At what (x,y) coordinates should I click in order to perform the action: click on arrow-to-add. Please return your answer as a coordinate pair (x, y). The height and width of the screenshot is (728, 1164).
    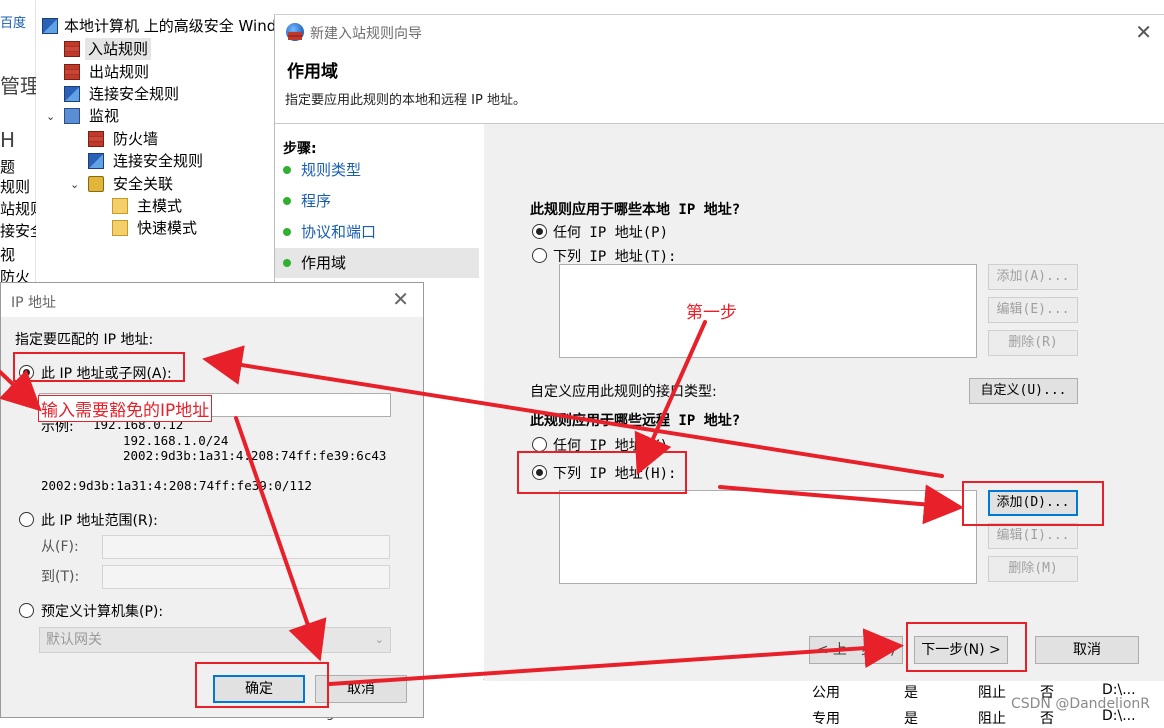
    Looking at the image, I should click on (841, 504).